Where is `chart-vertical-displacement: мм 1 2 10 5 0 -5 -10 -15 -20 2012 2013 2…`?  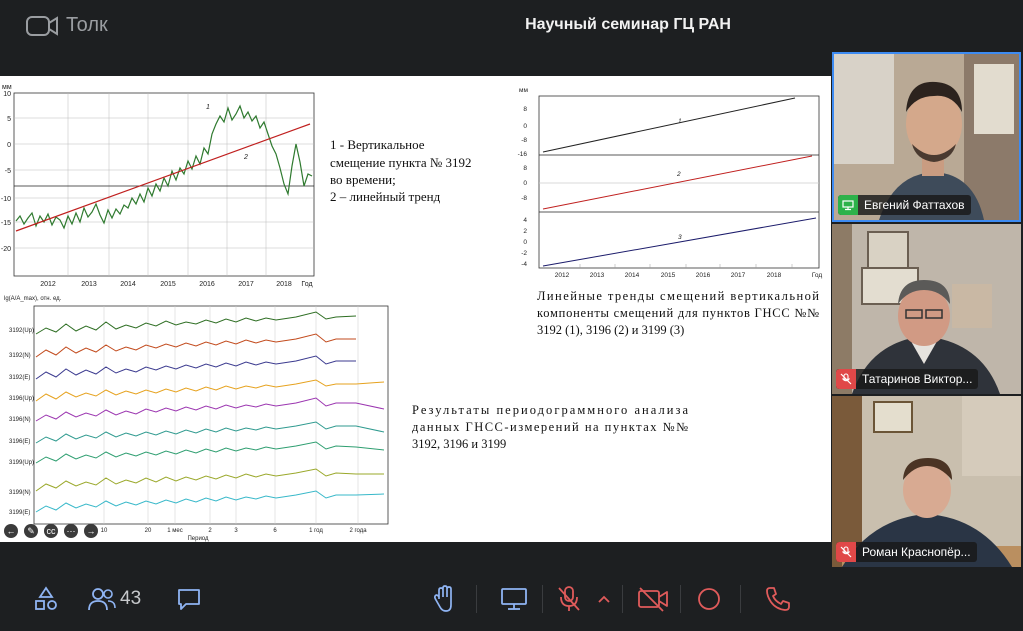 chart-vertical-displacement: мм 1 2 10 5 0 -5 -10 -15 -20 2012 2013 2… is located at coordinates (158, 186).